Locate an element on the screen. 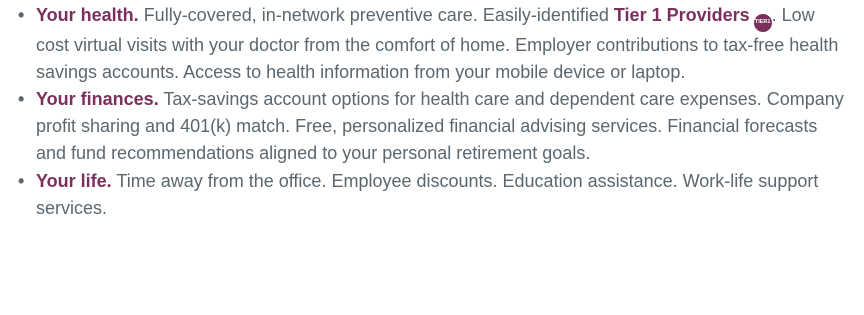 The width and height of the screenshot is (864, 315). tier-1-badge-icon: TIER 1 is located at coordinates (762, 22).